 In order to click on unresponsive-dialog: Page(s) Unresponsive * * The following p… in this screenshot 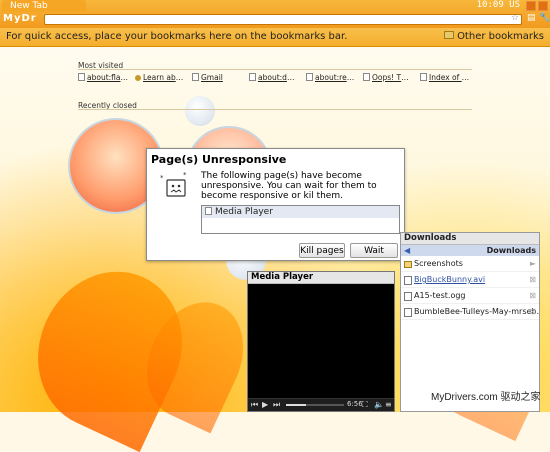, I will do `click(275, 204)`.